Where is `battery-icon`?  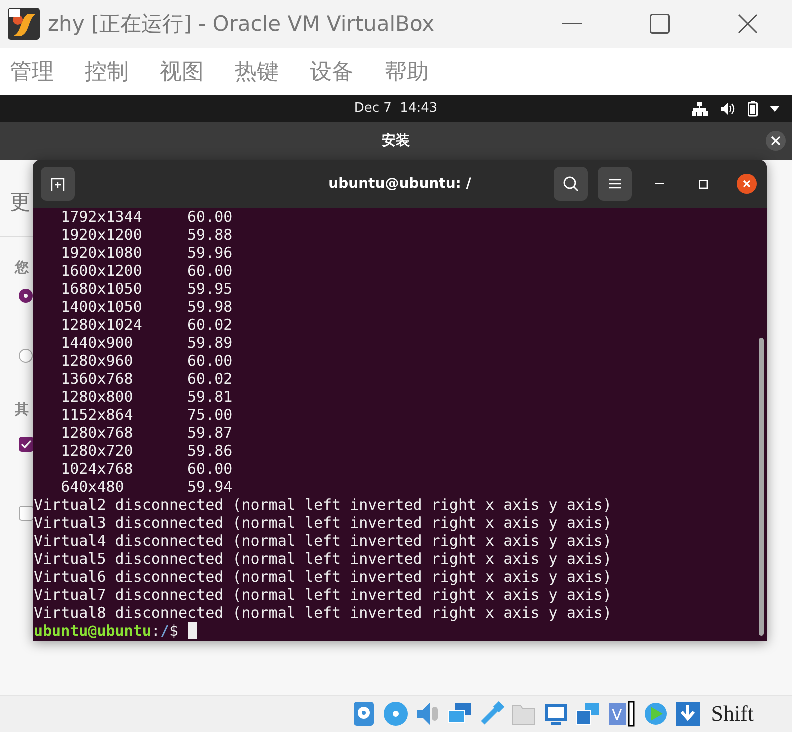 battery-icon is located at coordinates (753, 108).